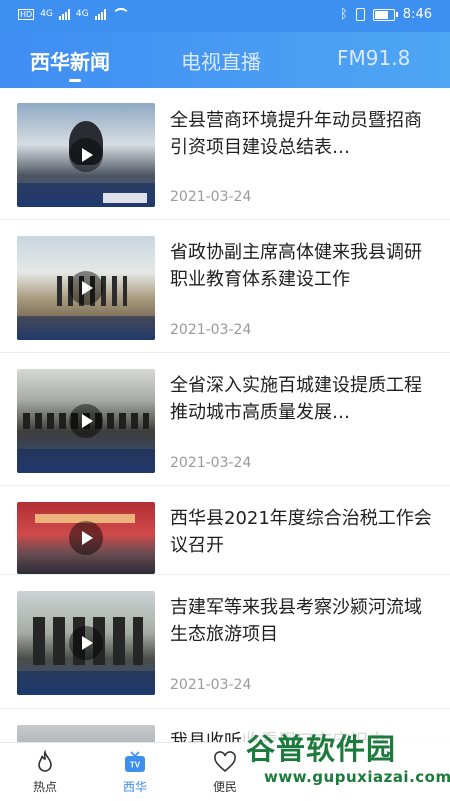  I want to click on watermark: 谷普软件园 www.gupuxiazai.com, so click(346, 763).